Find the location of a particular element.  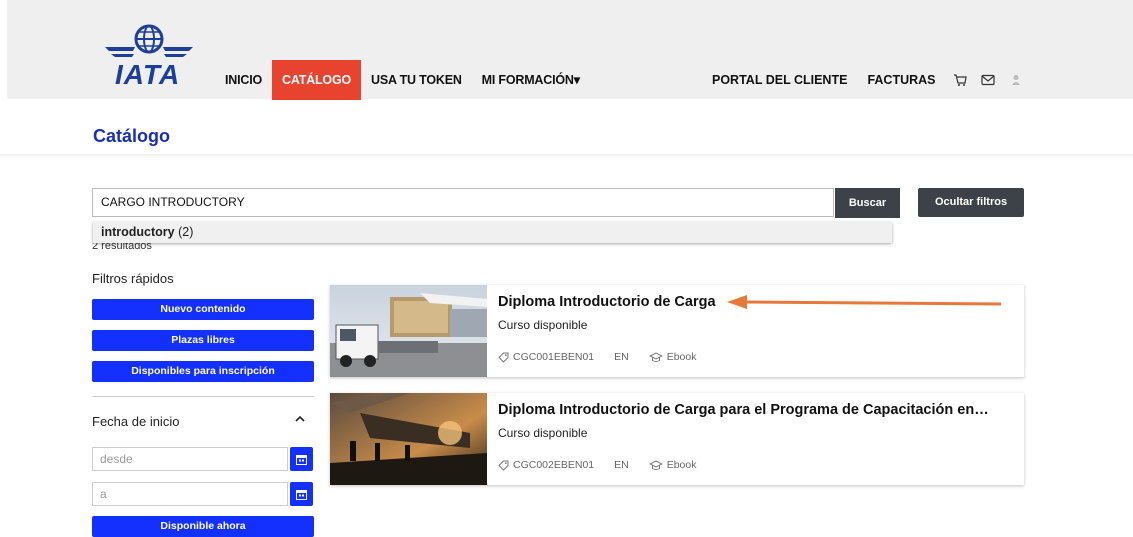

search-input: CARGO INTRODUCTORY is located at coordinates (463, 202).